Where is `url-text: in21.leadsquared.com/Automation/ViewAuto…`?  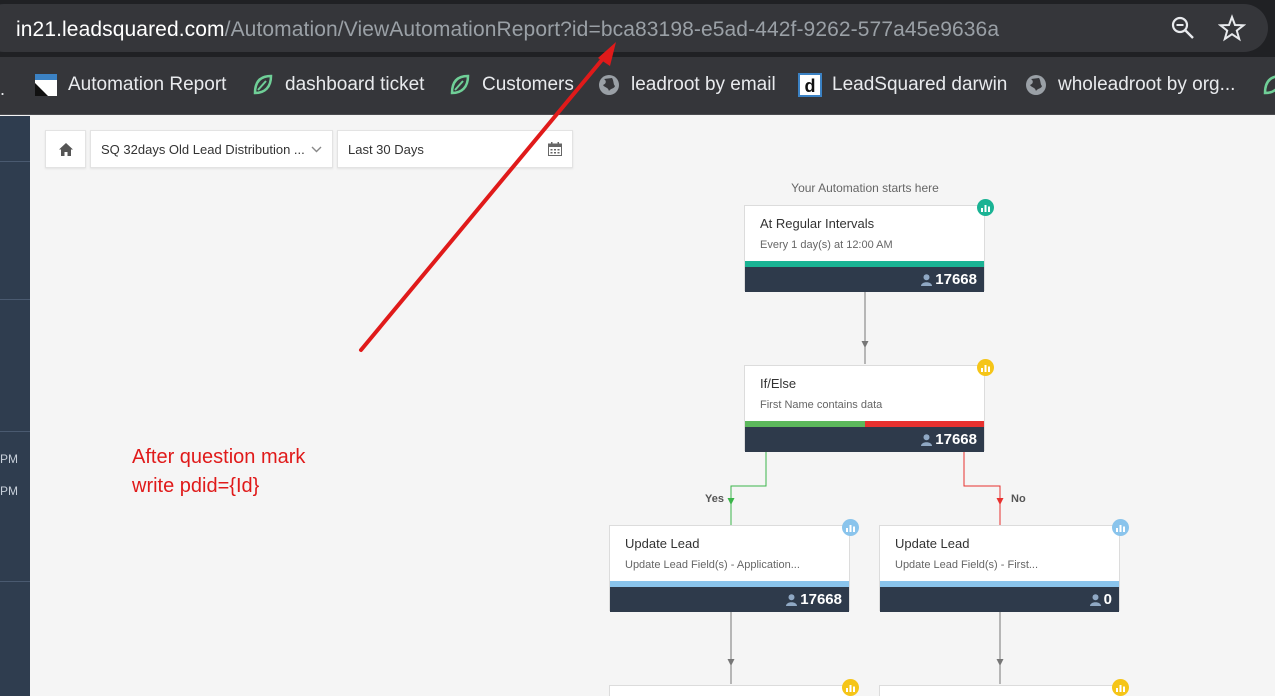 url-text: in21.leadsquared.com/Automation/ViewAuto… is located at coordinates (507, 30).